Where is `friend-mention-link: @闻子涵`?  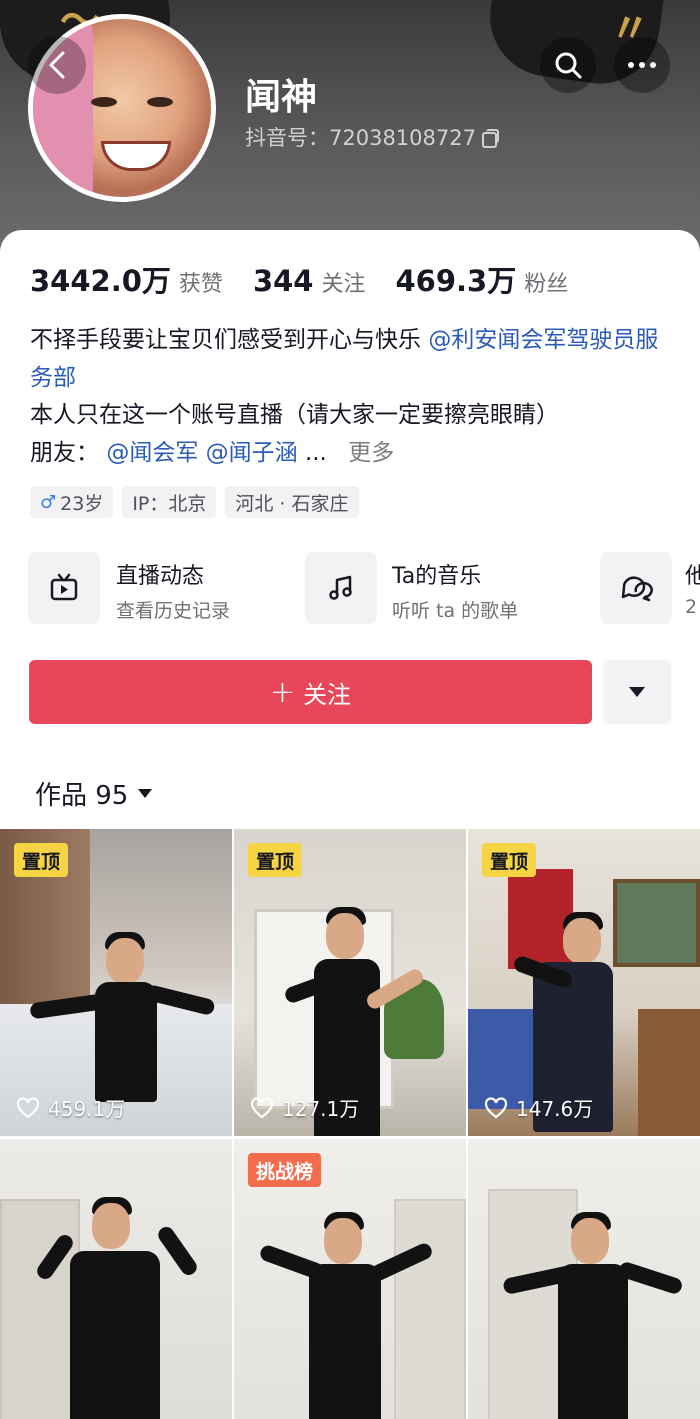 friend-mention-link: @闻子涵 is located at coordinates (252, 453).